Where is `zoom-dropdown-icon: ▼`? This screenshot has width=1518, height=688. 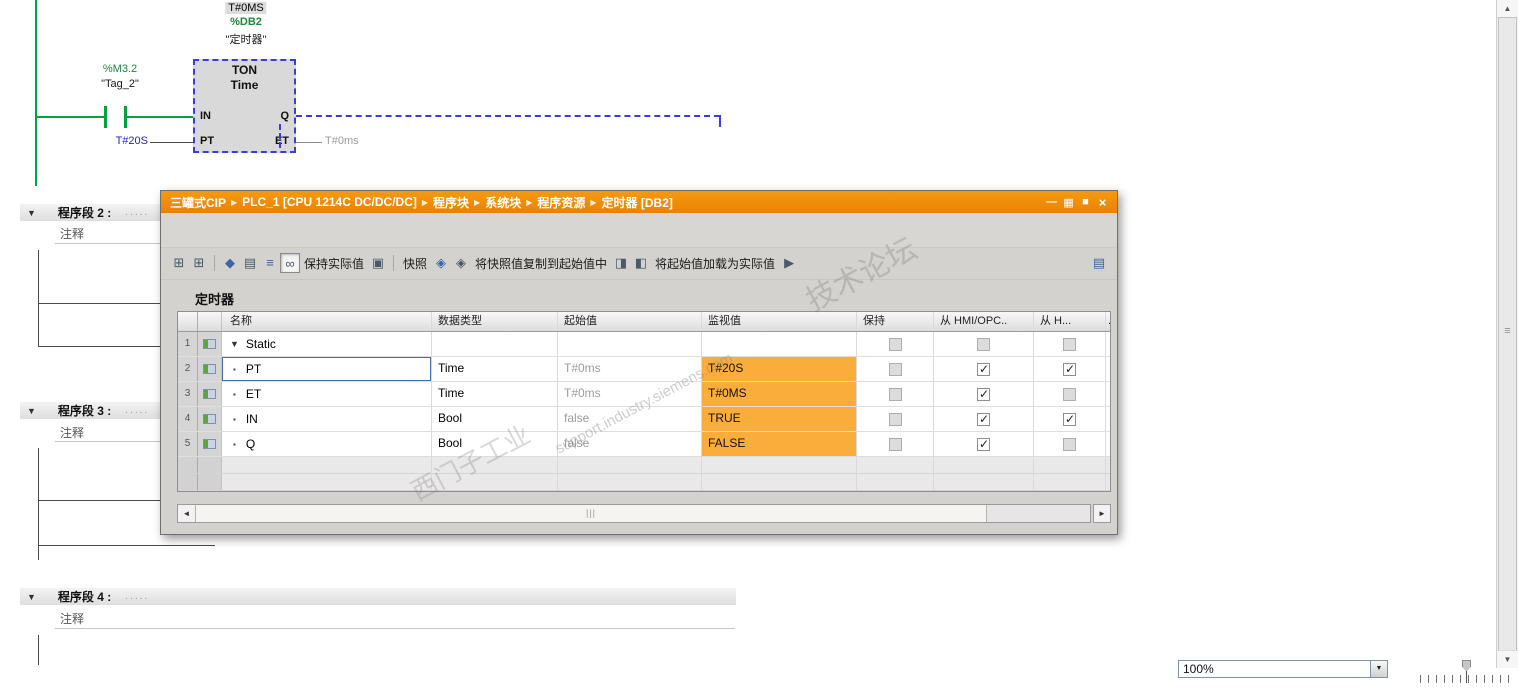
zoom-dropdown-icon: ▼ is located at coordinates (1378, 669).